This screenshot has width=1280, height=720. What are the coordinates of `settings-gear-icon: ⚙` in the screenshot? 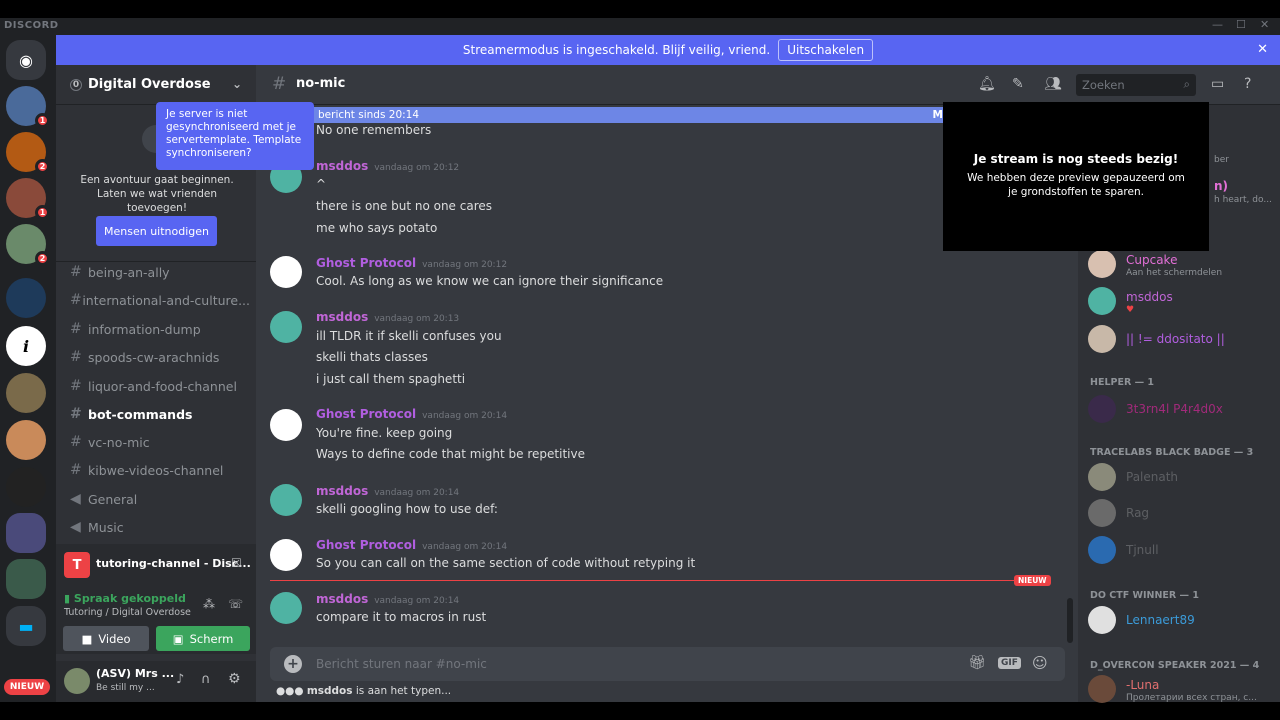 It's located at (234, 679).